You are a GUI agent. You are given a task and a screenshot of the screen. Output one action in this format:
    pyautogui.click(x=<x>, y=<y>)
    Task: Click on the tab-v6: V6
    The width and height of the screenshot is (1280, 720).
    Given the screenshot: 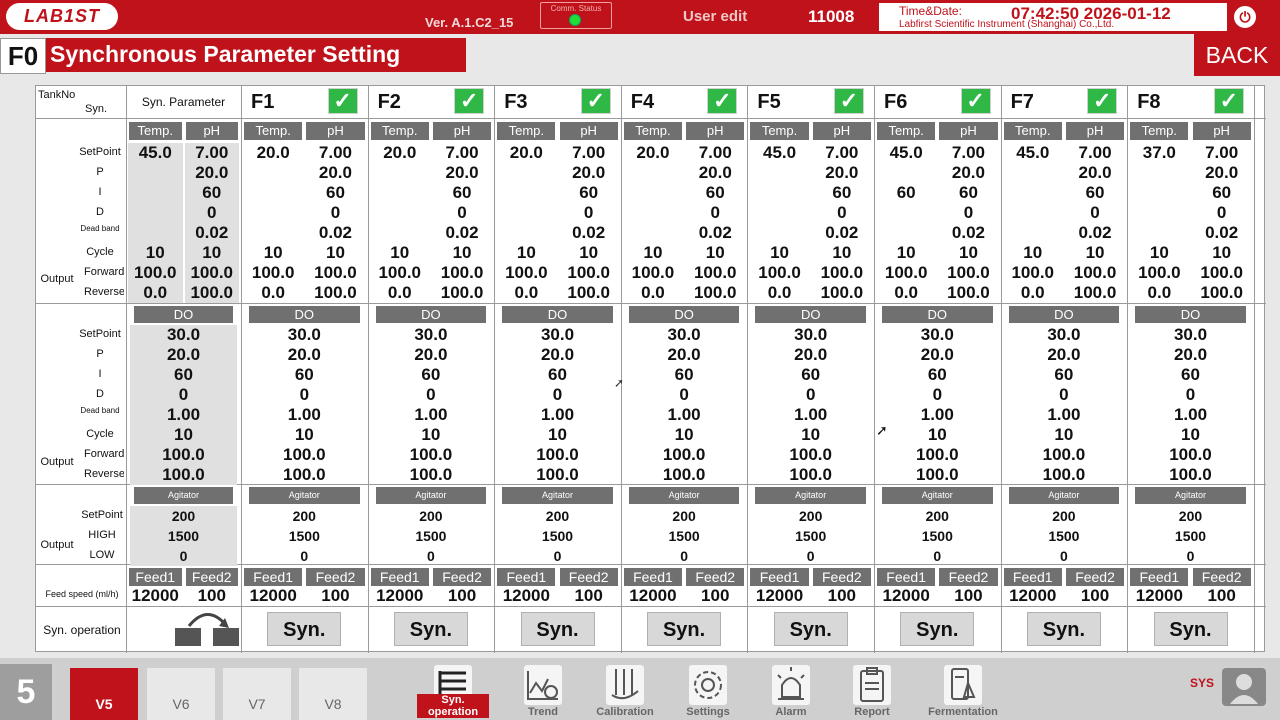 What is the action you would take?
    pyautogui.click(x=181, y=694)
    